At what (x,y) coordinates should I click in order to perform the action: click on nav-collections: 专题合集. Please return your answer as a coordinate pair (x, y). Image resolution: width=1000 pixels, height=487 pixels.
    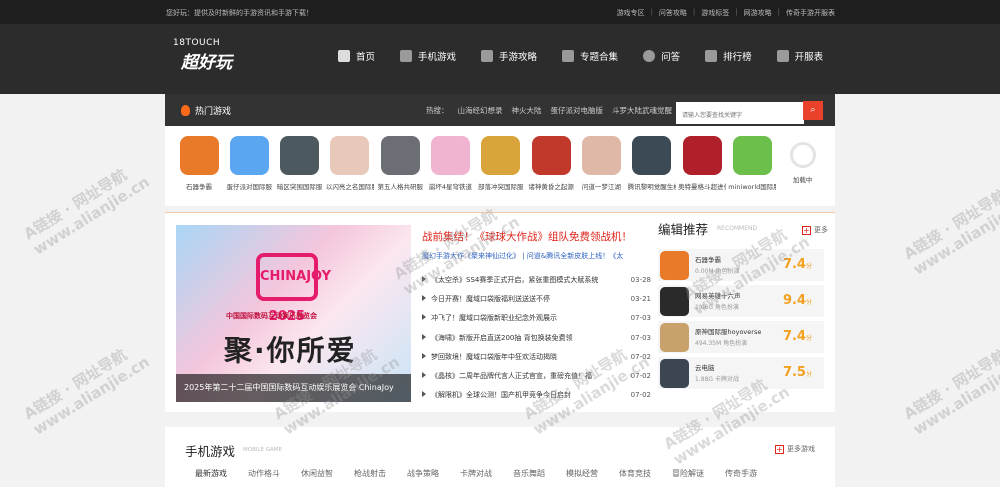
    Looking at the image, I should click on (590, 56).